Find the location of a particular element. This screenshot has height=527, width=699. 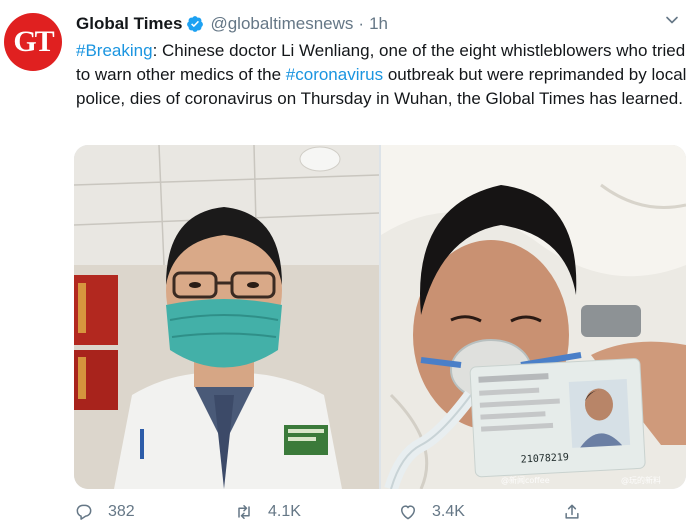

display-name: Global Times is located at coordinates (129, 24).